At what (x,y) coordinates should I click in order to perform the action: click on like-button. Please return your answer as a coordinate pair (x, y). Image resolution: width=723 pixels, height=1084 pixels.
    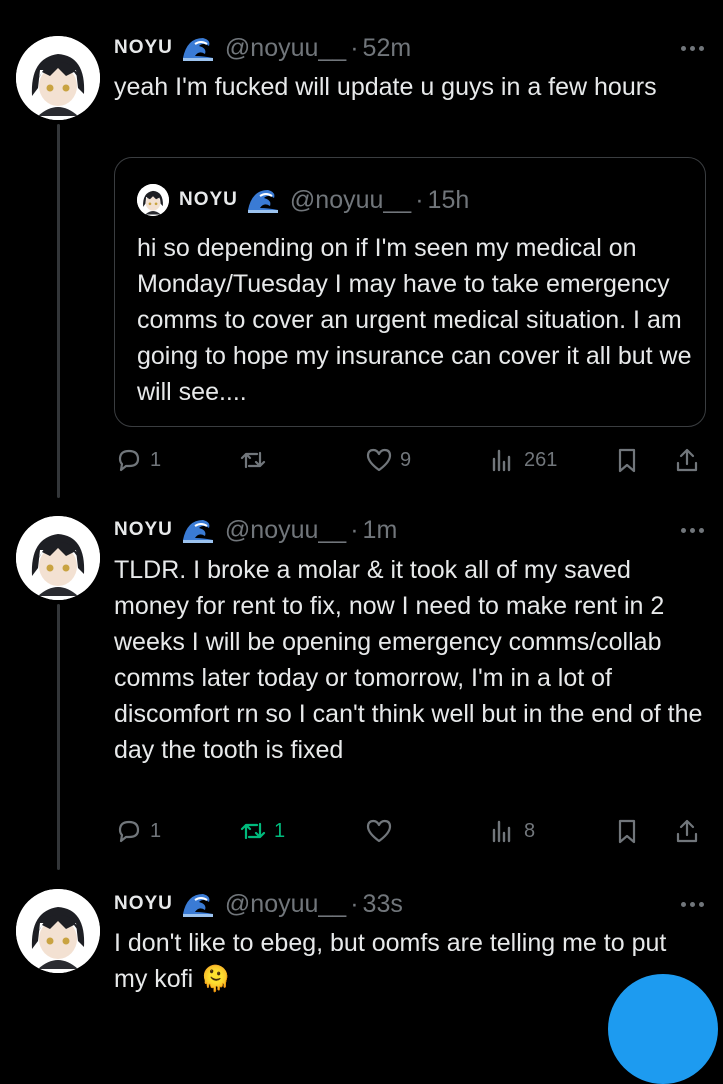
    Looking at the image, I should click on (382, 831).